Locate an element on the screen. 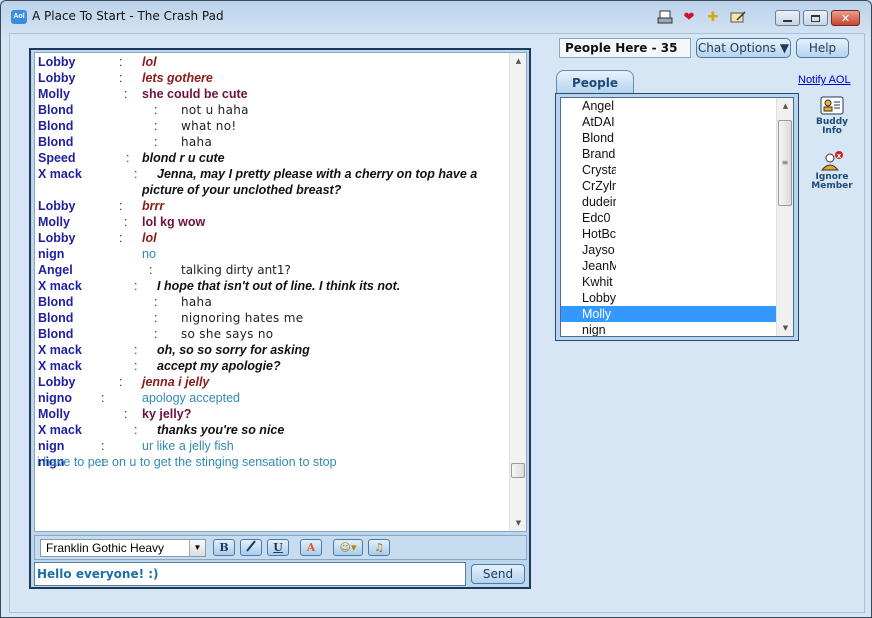  people-list-item: HotBc is located at coordinates (669, 234).